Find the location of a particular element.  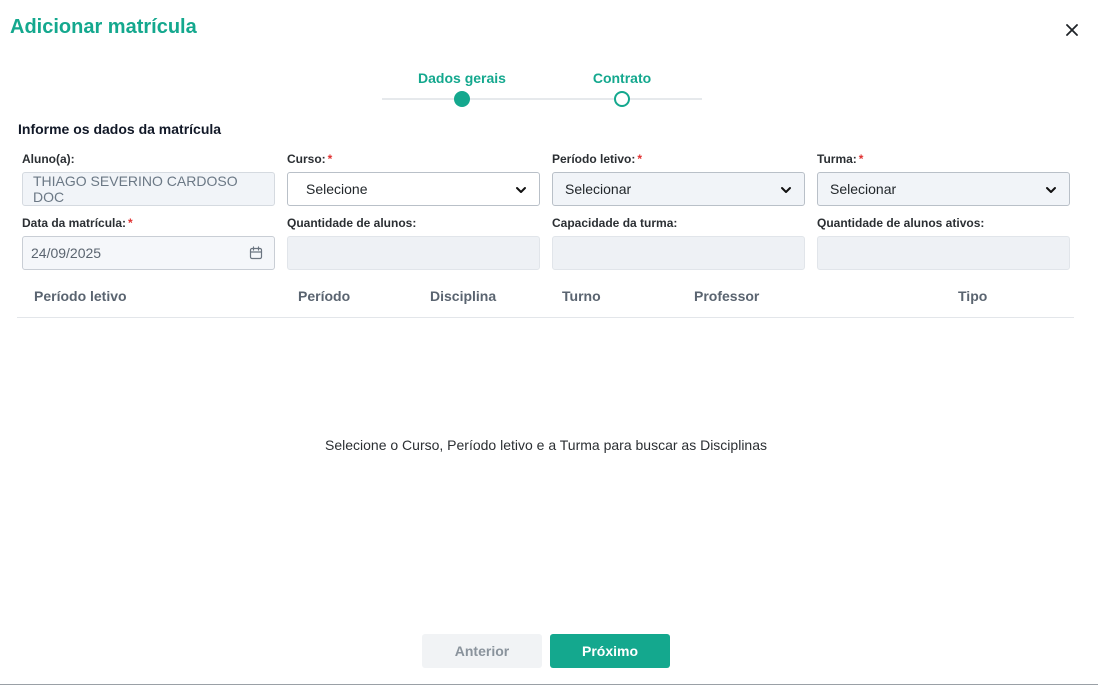

quantidade-alunos-input is located at coordinates (413, 253).